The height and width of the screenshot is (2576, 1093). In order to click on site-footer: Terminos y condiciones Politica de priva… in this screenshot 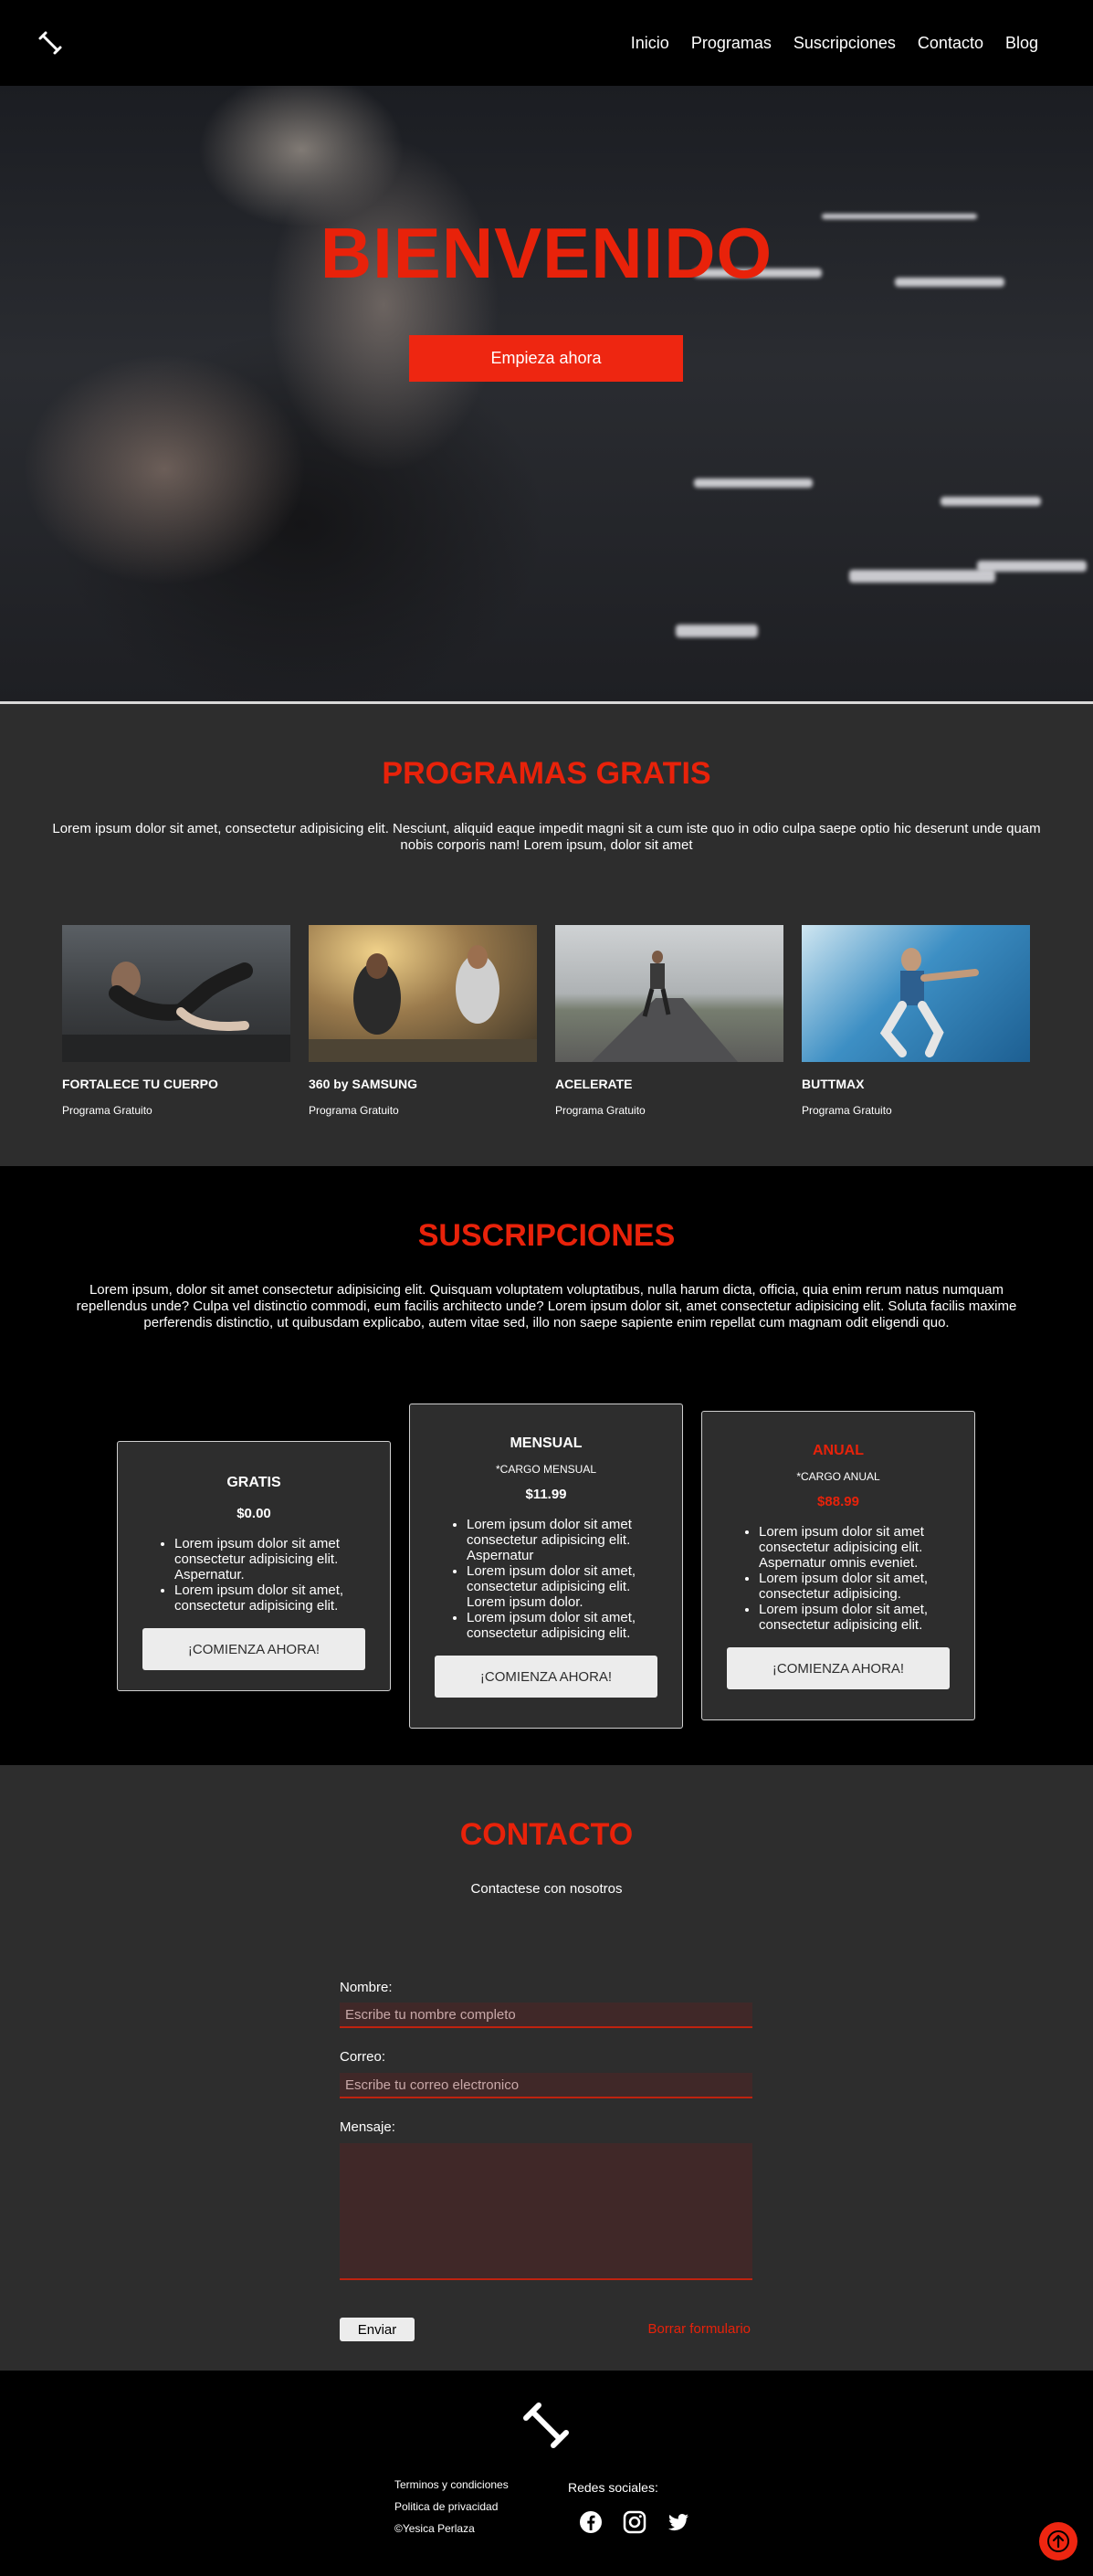, I will do `click(546, 2473)`.